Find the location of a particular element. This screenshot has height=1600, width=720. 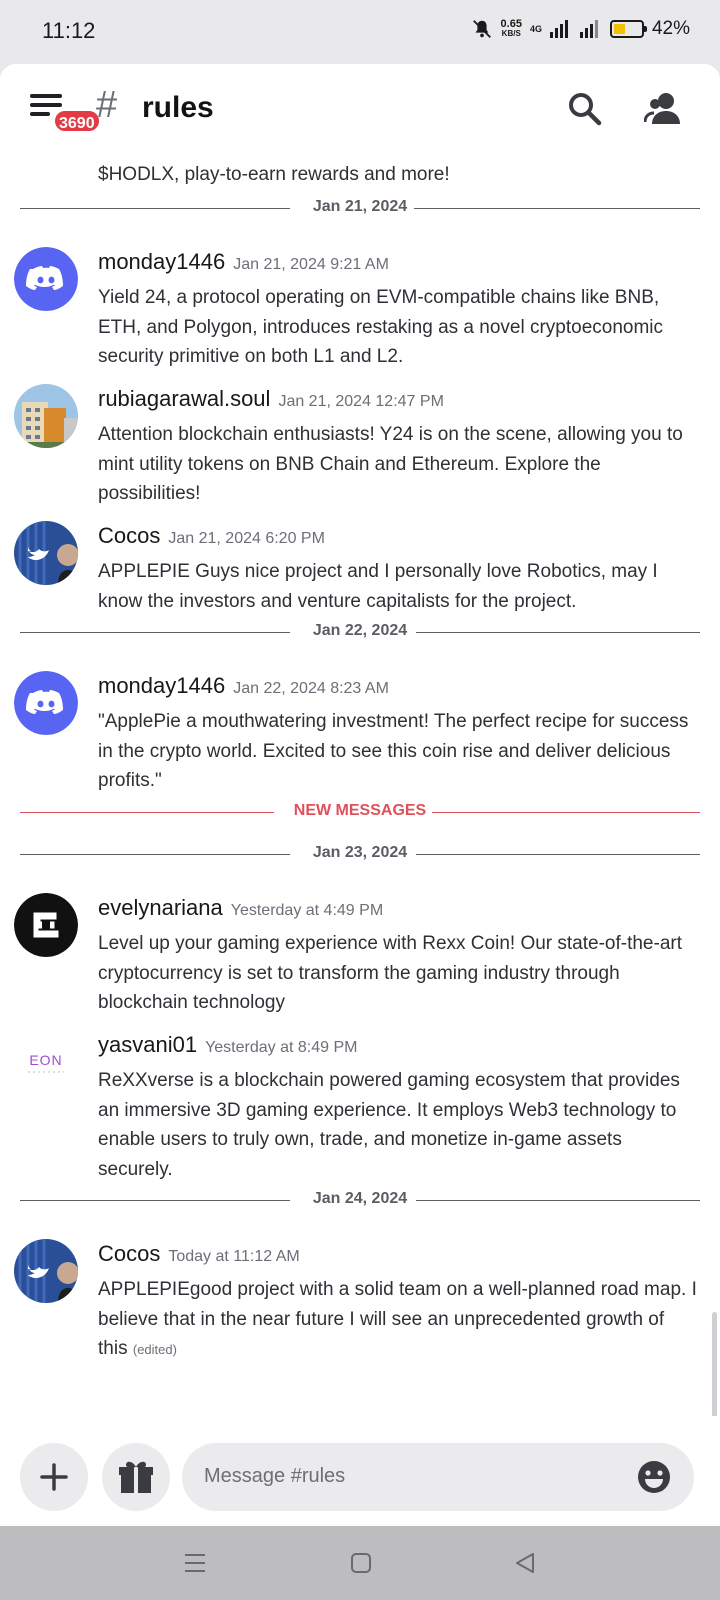

eon-logo-icon: EON is located at coordinates (46, 1062).